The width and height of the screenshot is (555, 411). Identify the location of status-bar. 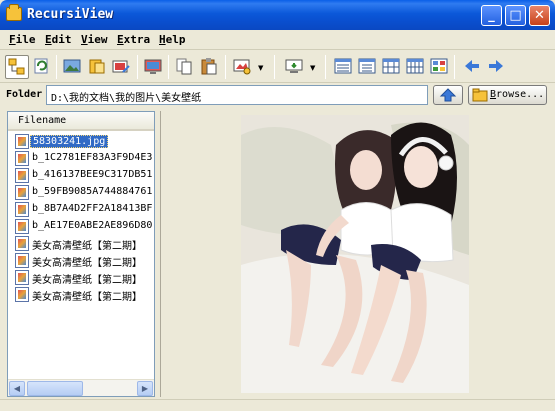
(277, 405).